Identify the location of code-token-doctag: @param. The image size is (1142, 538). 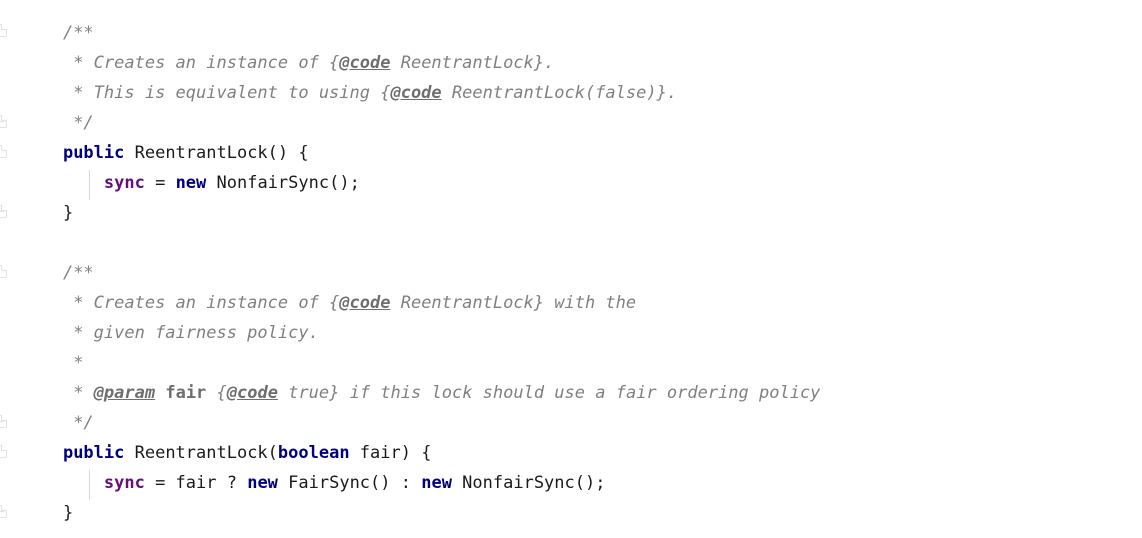
(124, 393).